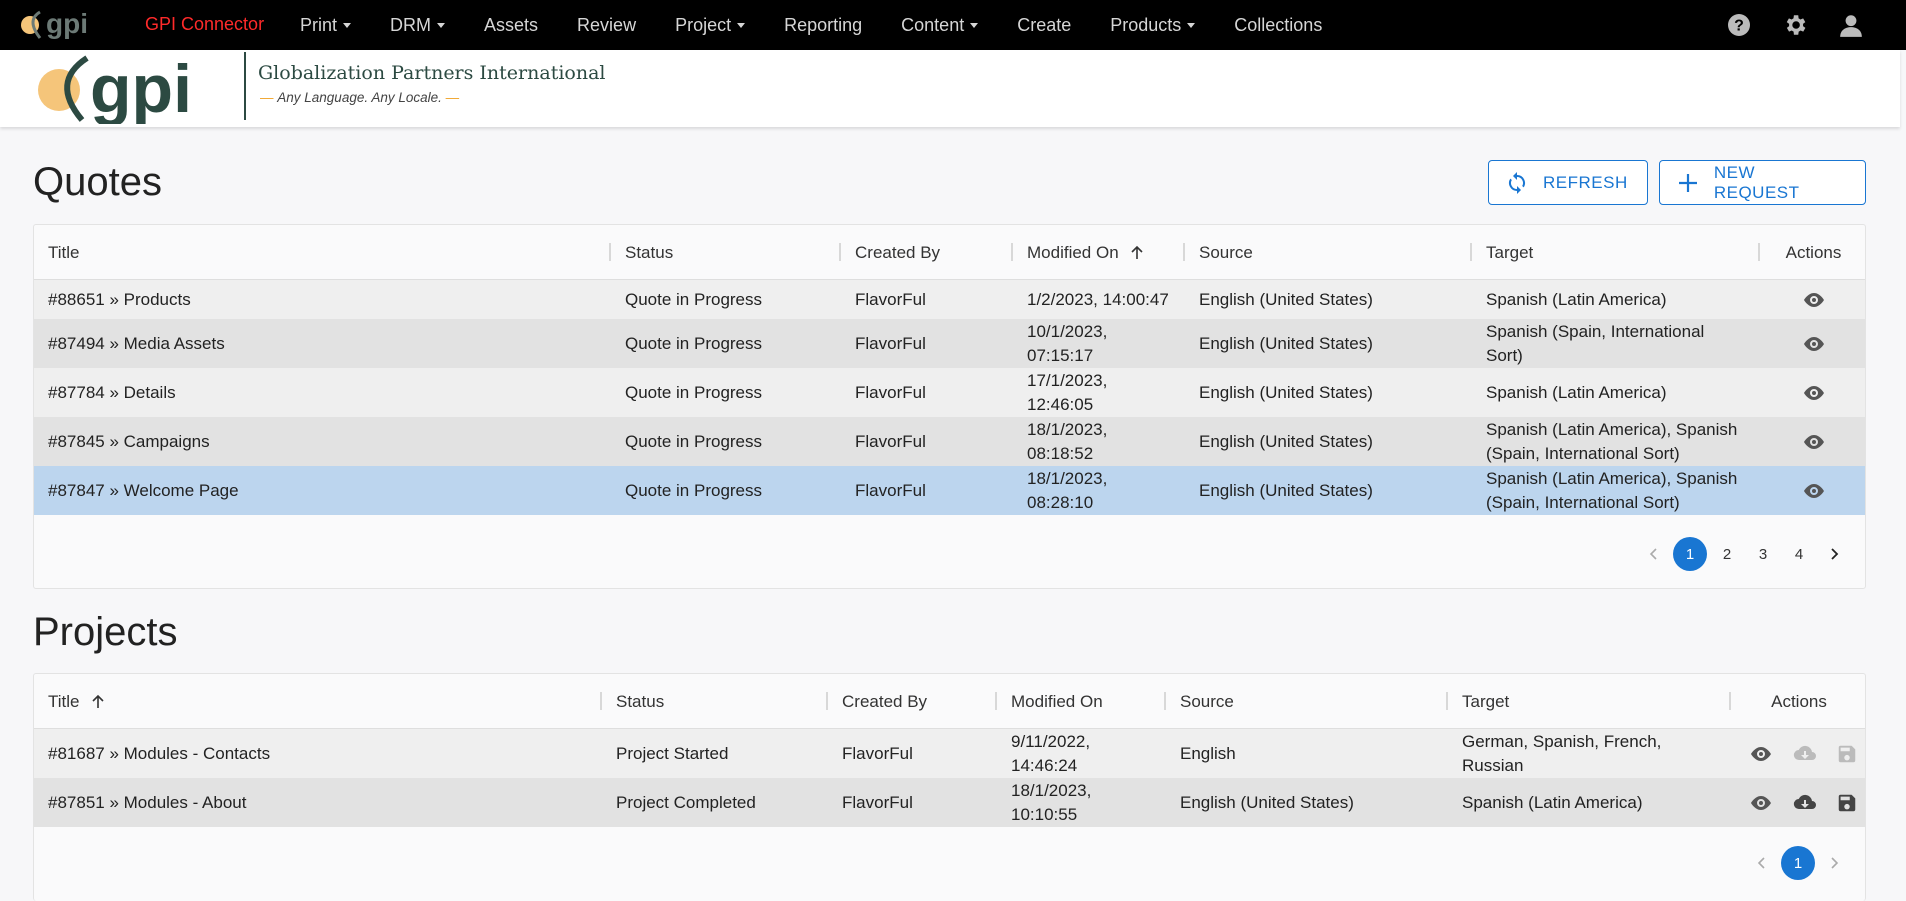 This screenshot has height=901, width=1906. Describe the element at coordinates (1595, 343) in the screenshot. I see `cell-target: Spanish (Spain, International Sort)` at that location.